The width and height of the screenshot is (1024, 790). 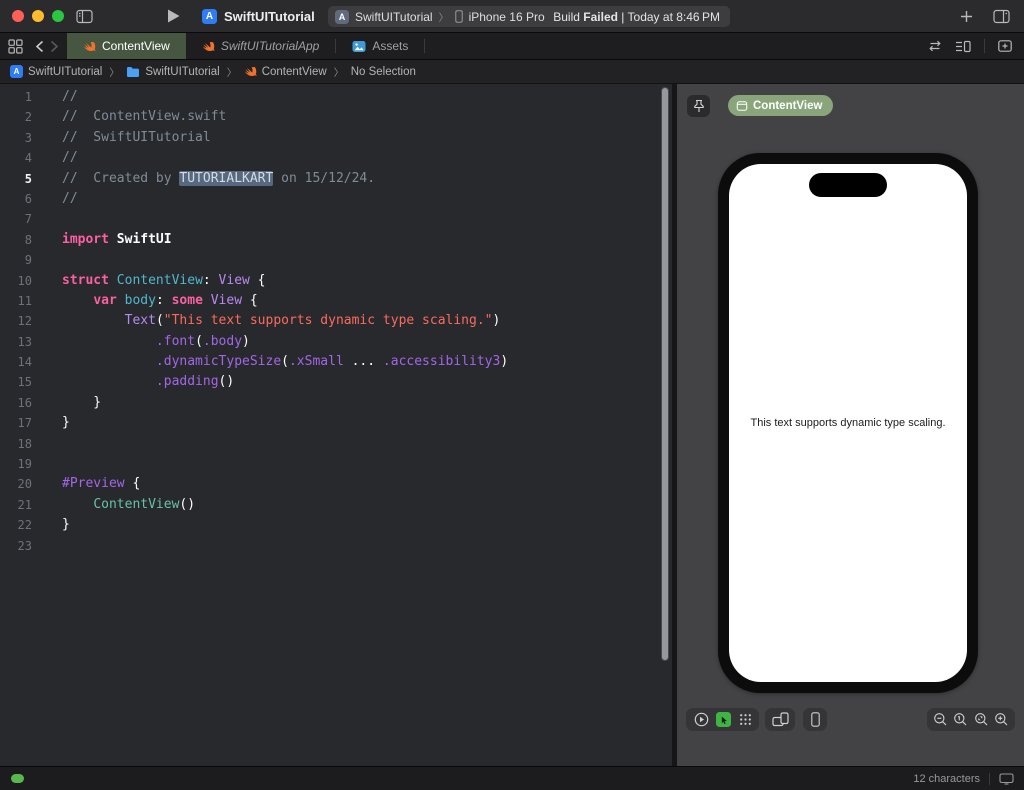 What do you see at coordinates (1005, 46) in the screenshot?
I see `add-editor-icon` at bounding box center [1005, 46].